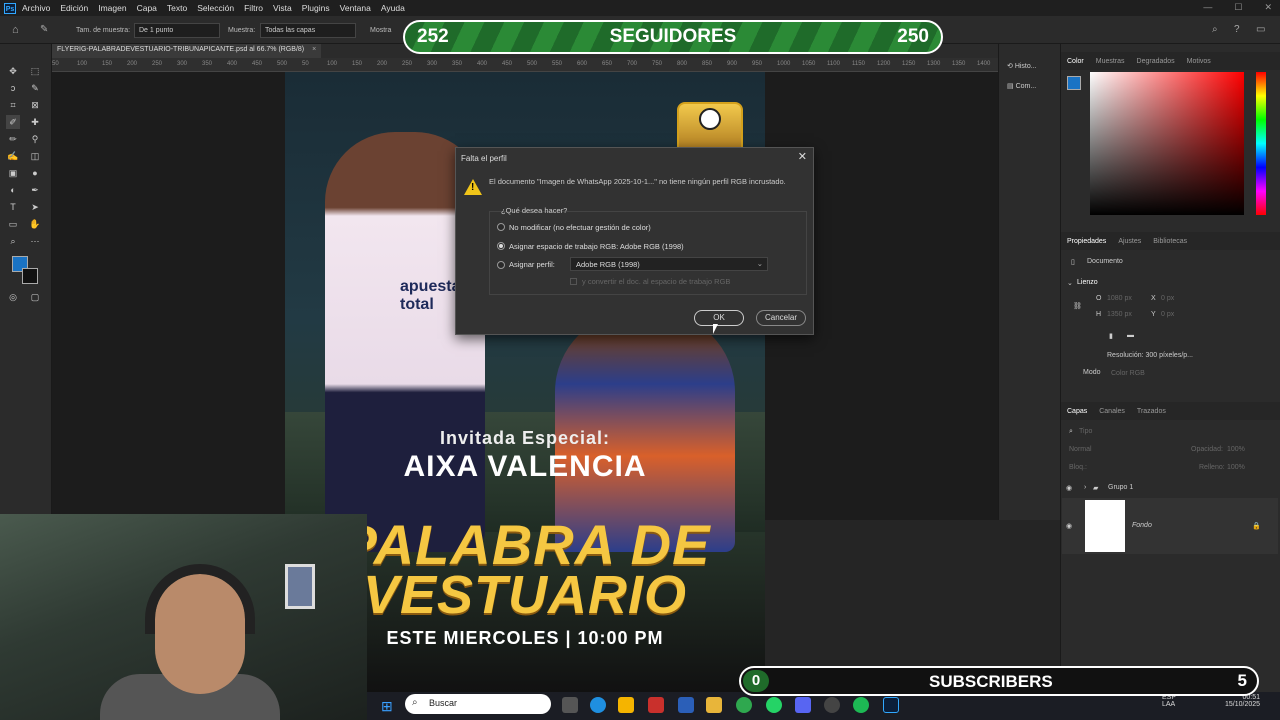 The width and height of the screenshot is (1280, 720). What do you see at coordinates (13, 139) in the screenshot?
I see `brush-tool-icon: ✏` at bounding box center [13, 139].